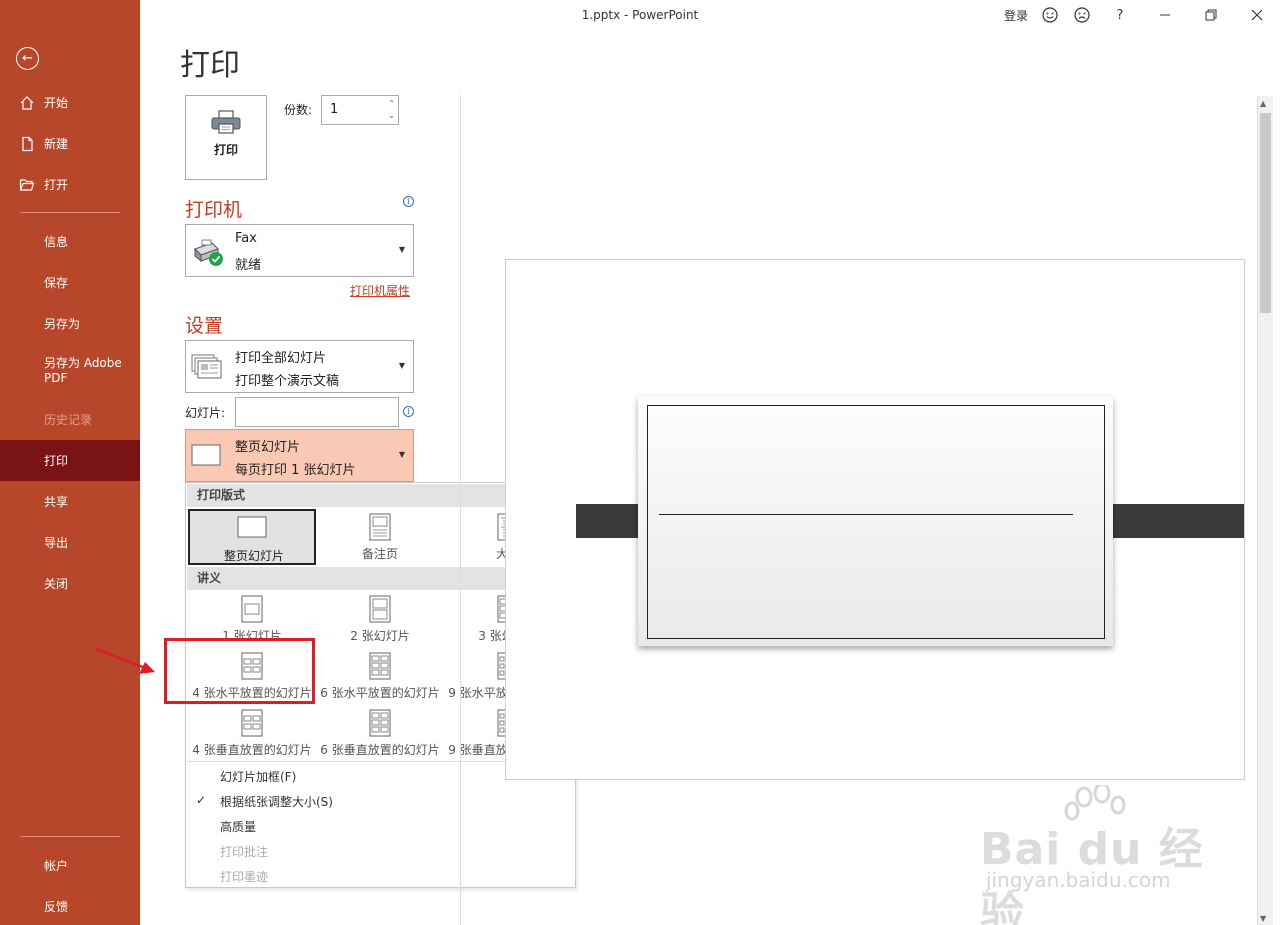  I want to click on sidebar-item-home: 开始, so click(70, 102).